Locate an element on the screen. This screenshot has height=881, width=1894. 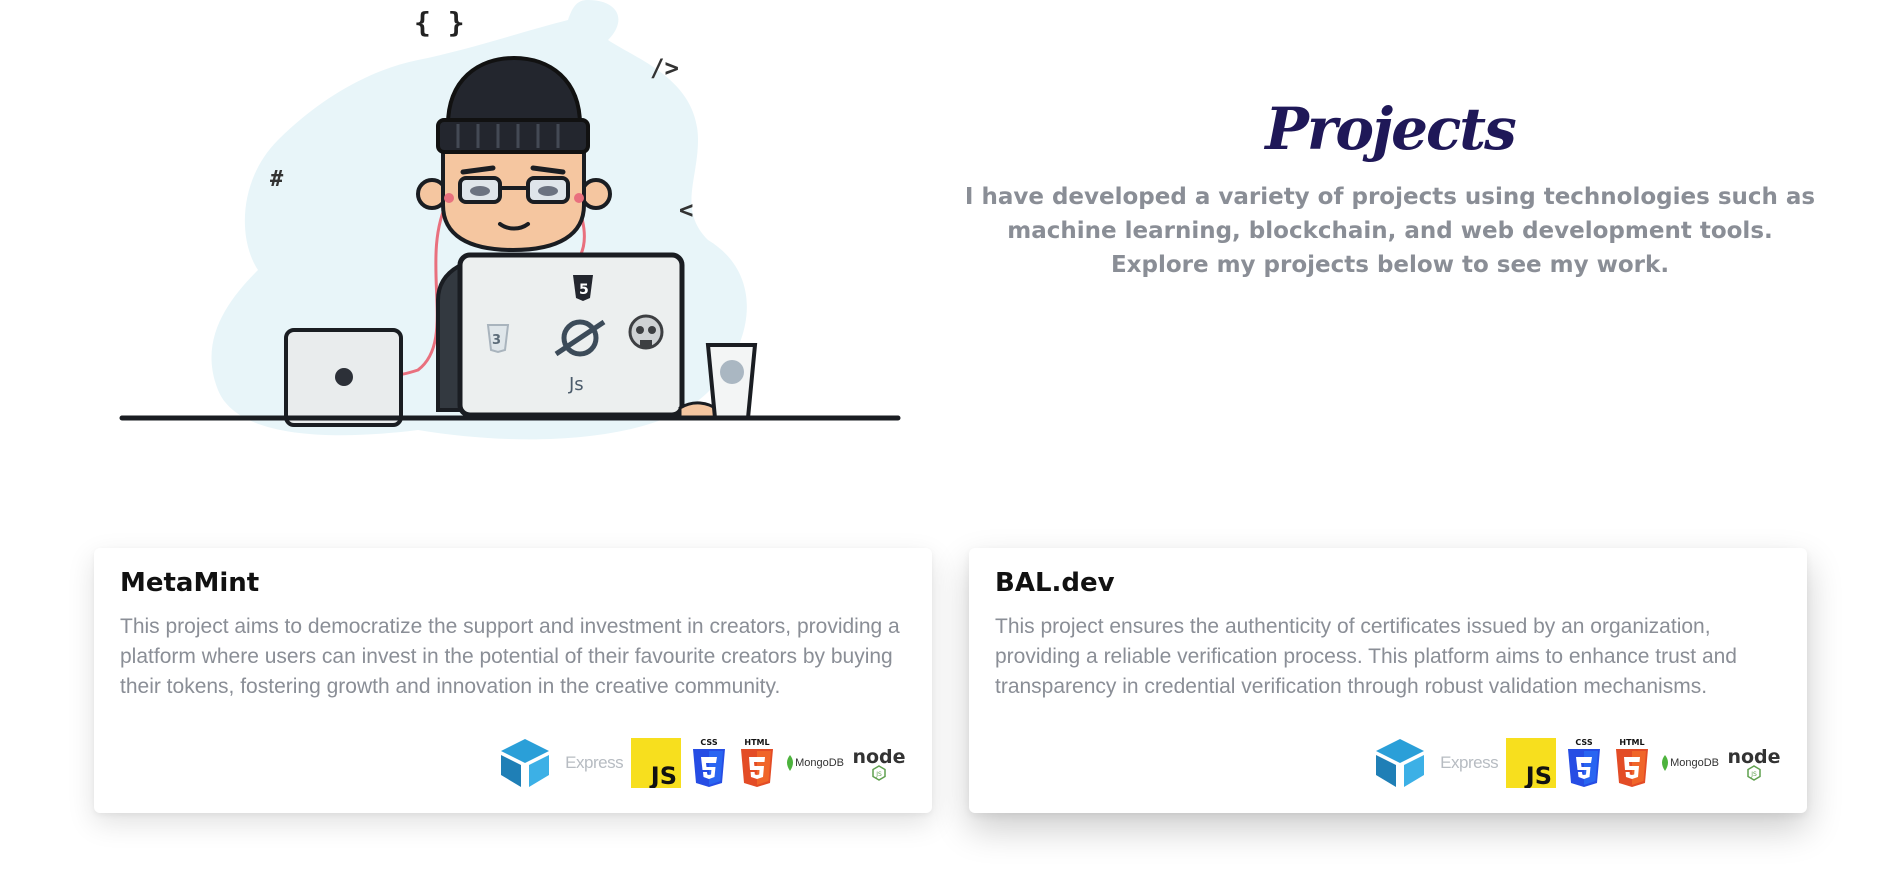
hash-symbol: # is located at coordinates (277, 179).